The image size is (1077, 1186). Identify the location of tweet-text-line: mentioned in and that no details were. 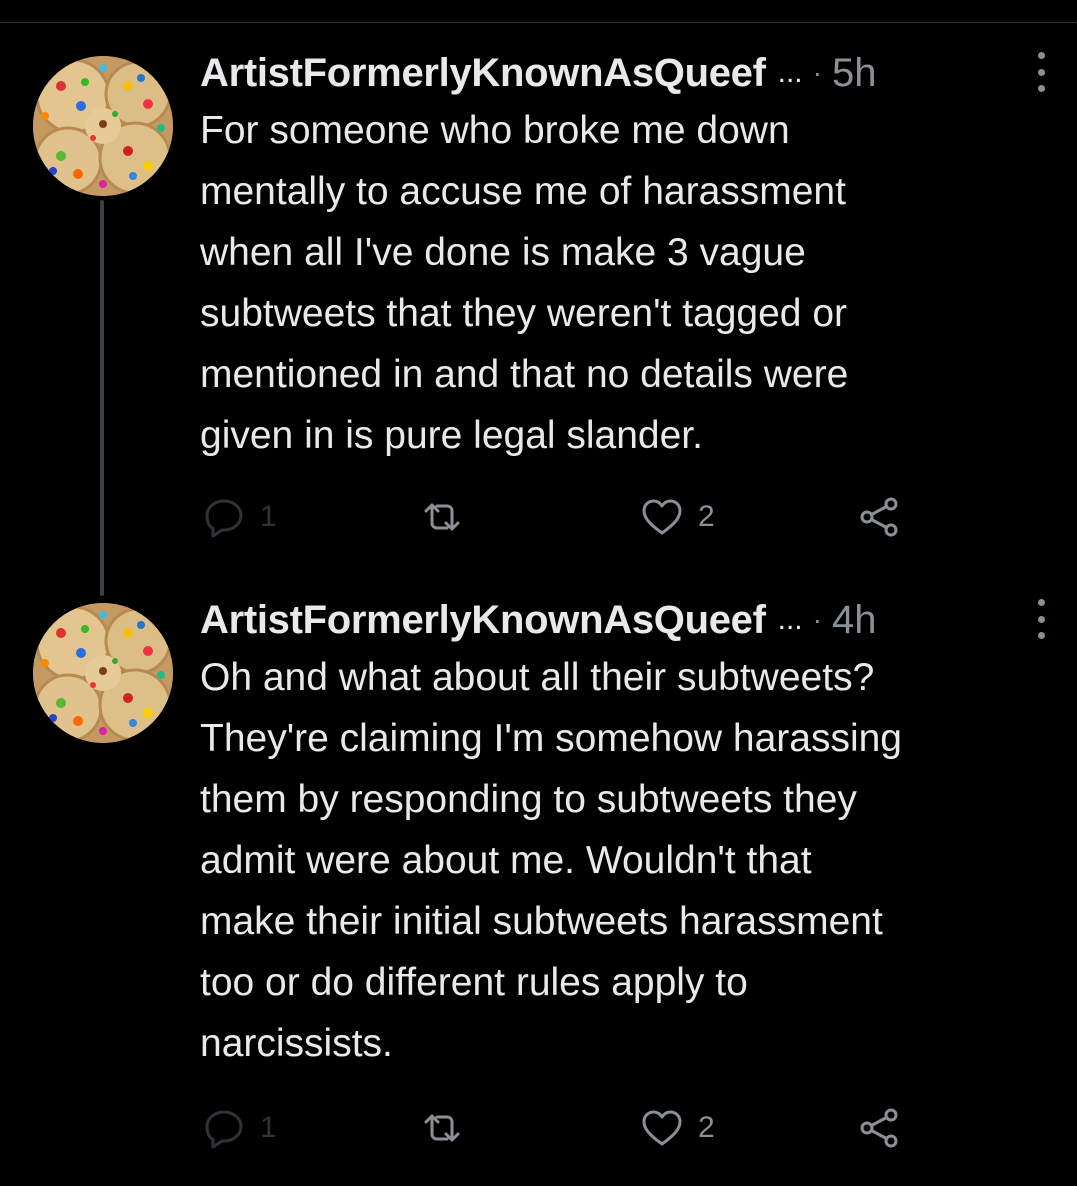
(524, 374).